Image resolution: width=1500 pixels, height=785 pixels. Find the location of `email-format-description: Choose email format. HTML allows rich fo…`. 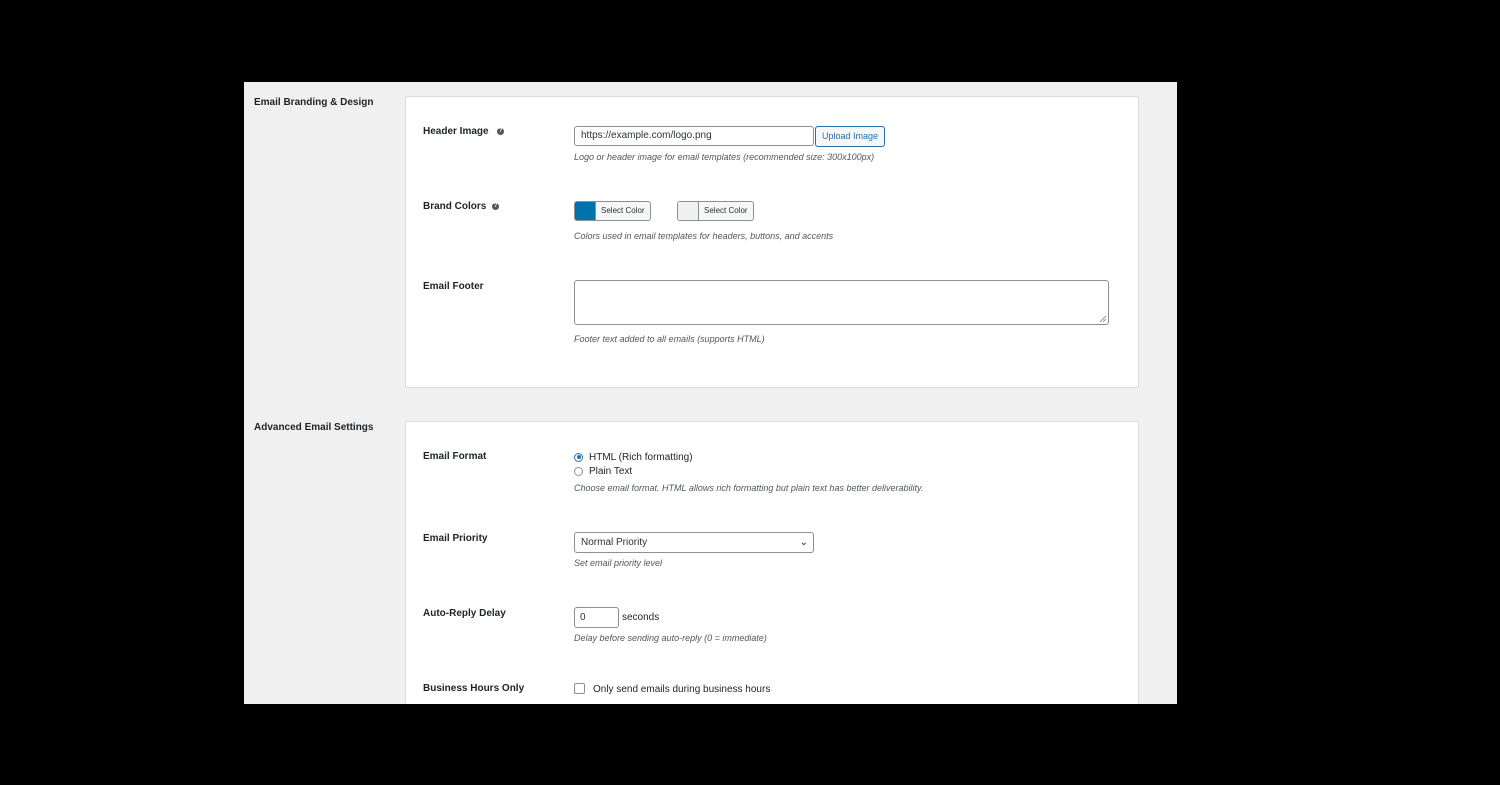

email-format-description: Choose email format. HTML allows rich fo… is located at coordinates (749, 488).